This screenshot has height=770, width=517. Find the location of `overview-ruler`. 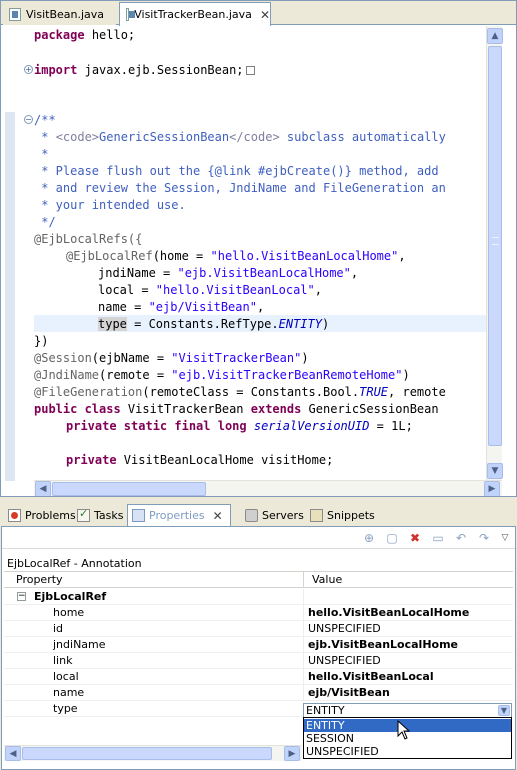

overview-ruler is located at coordinates (509, 253).